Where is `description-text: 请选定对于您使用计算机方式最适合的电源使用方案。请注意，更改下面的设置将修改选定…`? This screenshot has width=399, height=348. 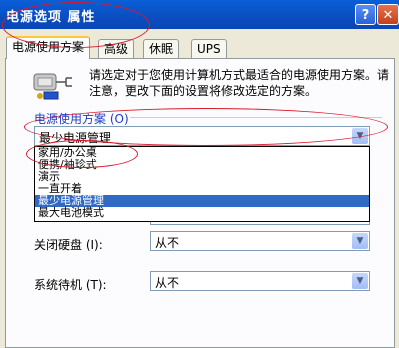 description-text: 请选定对于您使用计算机方式最适合的电源使用方案。请注意，更改下面的设置将修改选定… is located at coordinates (239, 83).